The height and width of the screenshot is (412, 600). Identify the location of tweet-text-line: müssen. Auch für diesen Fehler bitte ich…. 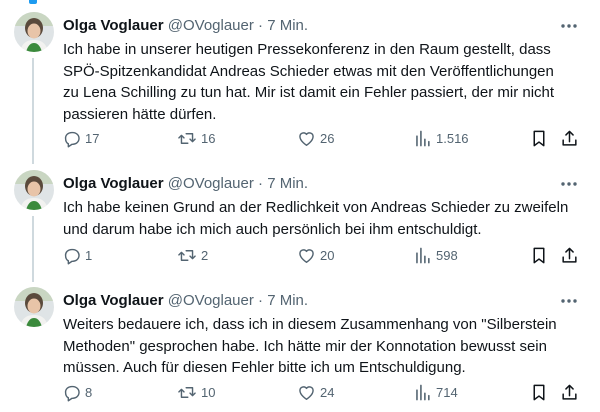
(264, 367).